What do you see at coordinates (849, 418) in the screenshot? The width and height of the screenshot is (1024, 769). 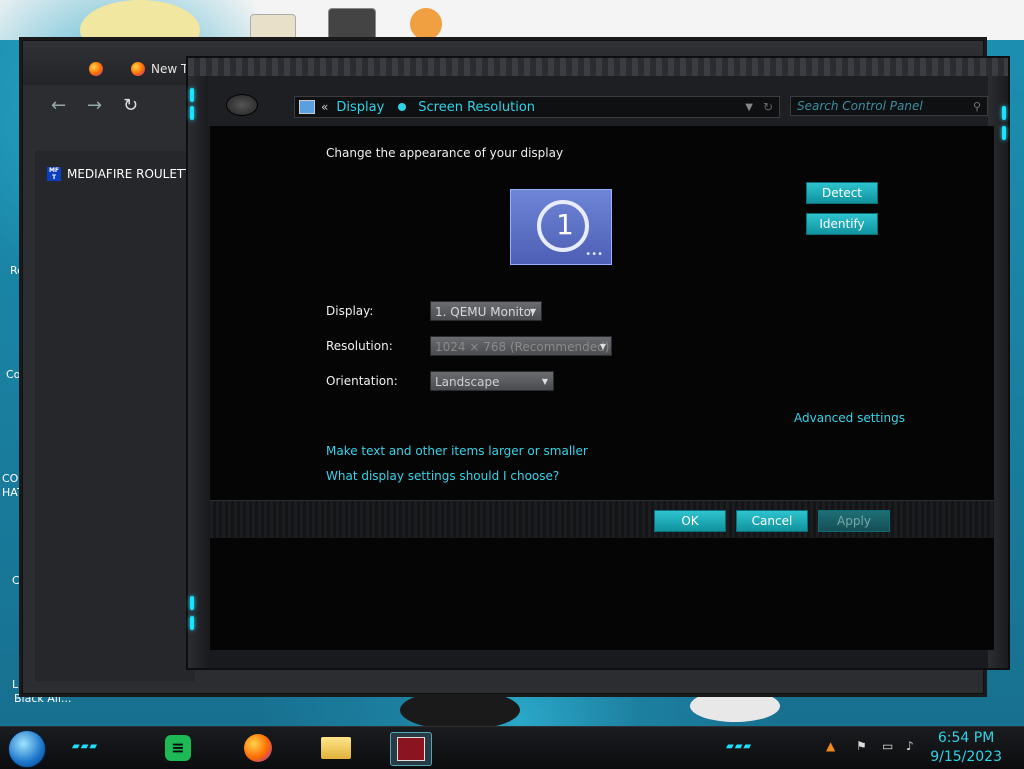 I see `advanced-settings-link: Advanced settings` at bounding box center [849, 418].